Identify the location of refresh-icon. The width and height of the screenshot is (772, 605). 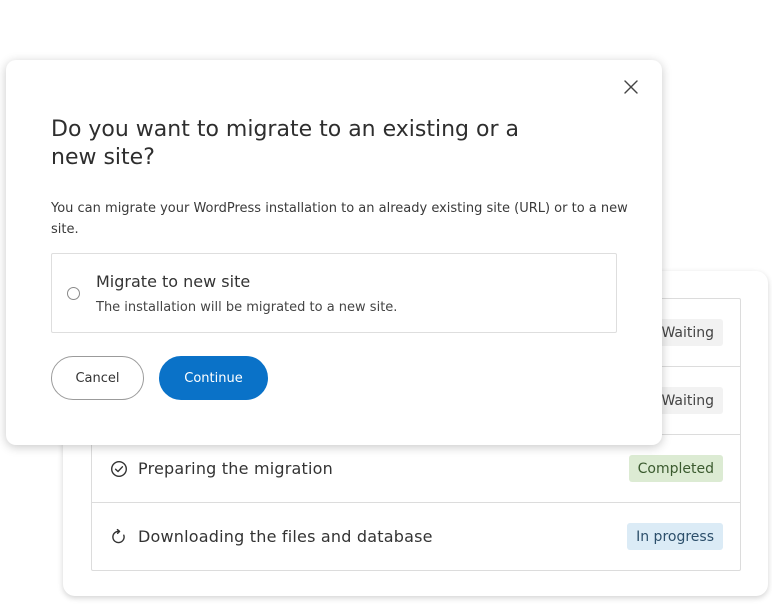
(119, 537).